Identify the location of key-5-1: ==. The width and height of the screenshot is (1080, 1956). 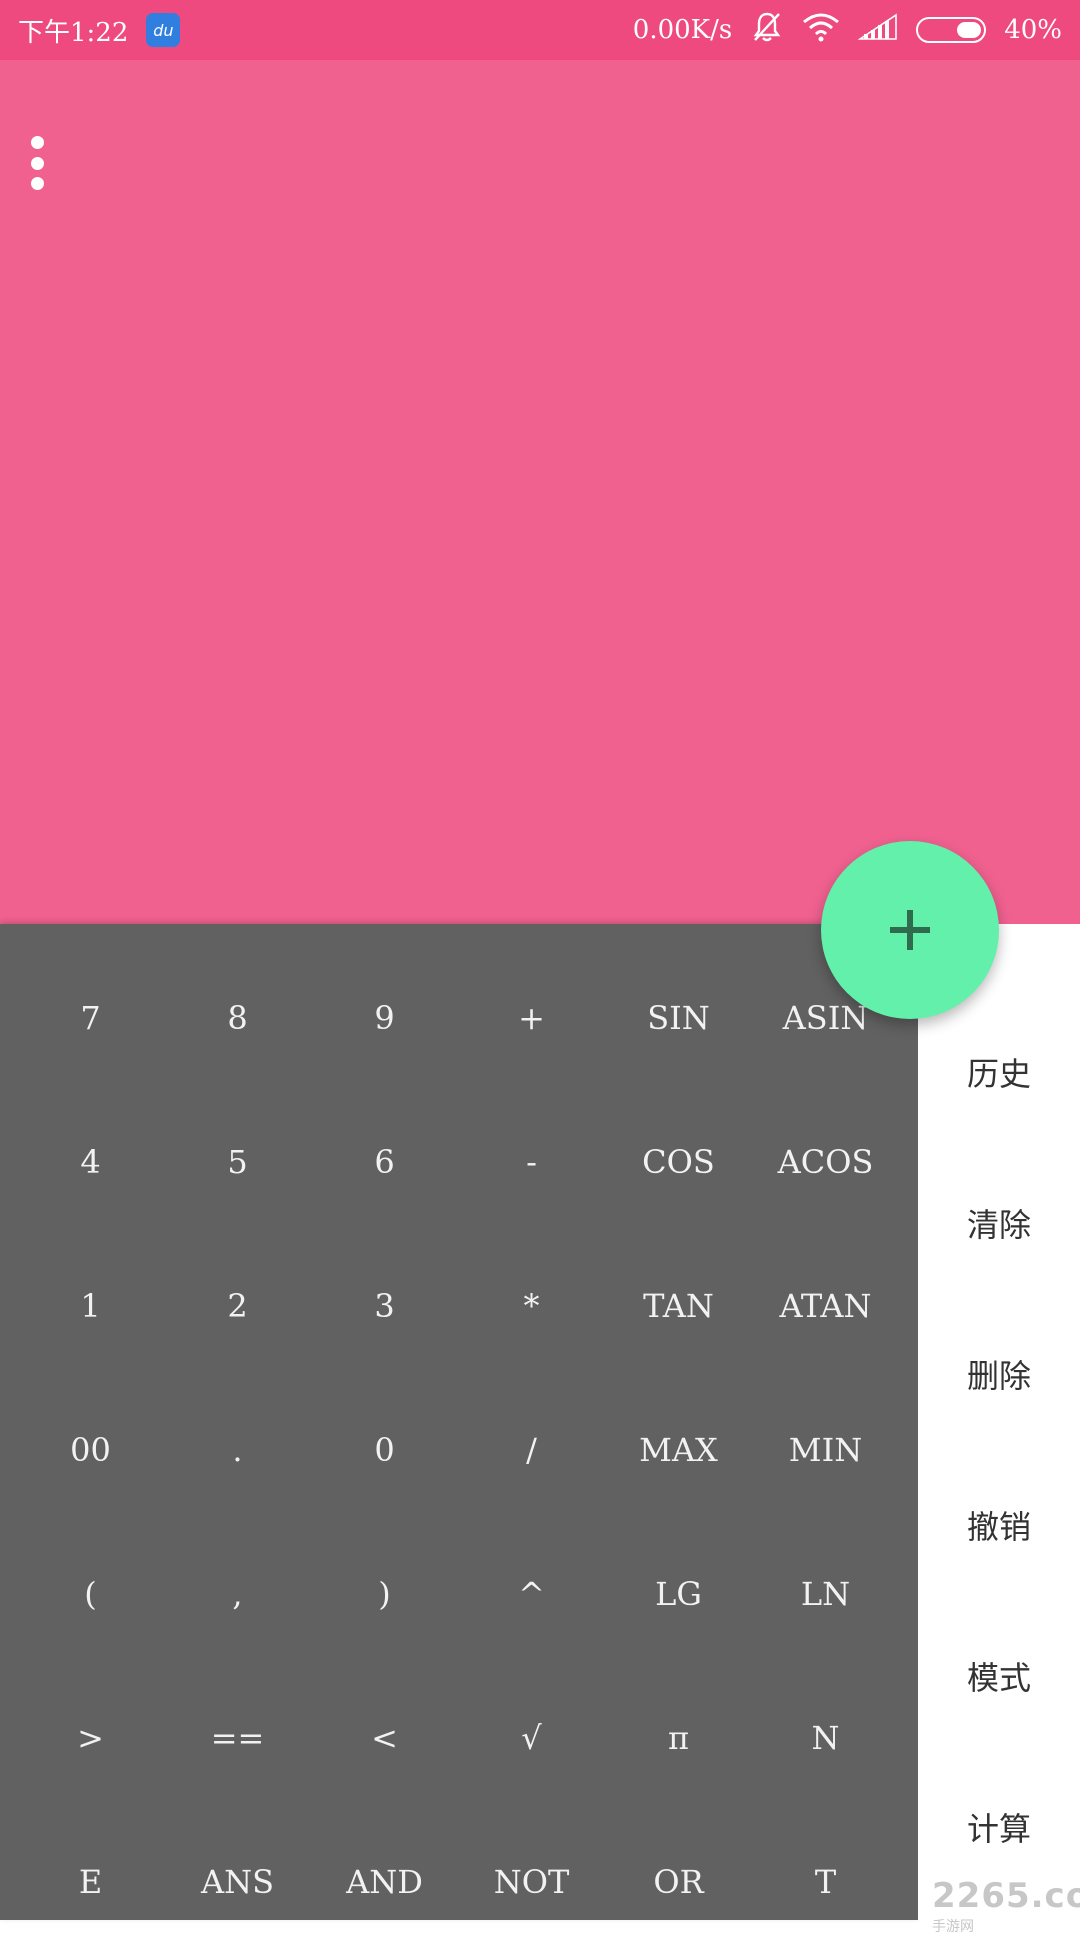
(237, 1738).